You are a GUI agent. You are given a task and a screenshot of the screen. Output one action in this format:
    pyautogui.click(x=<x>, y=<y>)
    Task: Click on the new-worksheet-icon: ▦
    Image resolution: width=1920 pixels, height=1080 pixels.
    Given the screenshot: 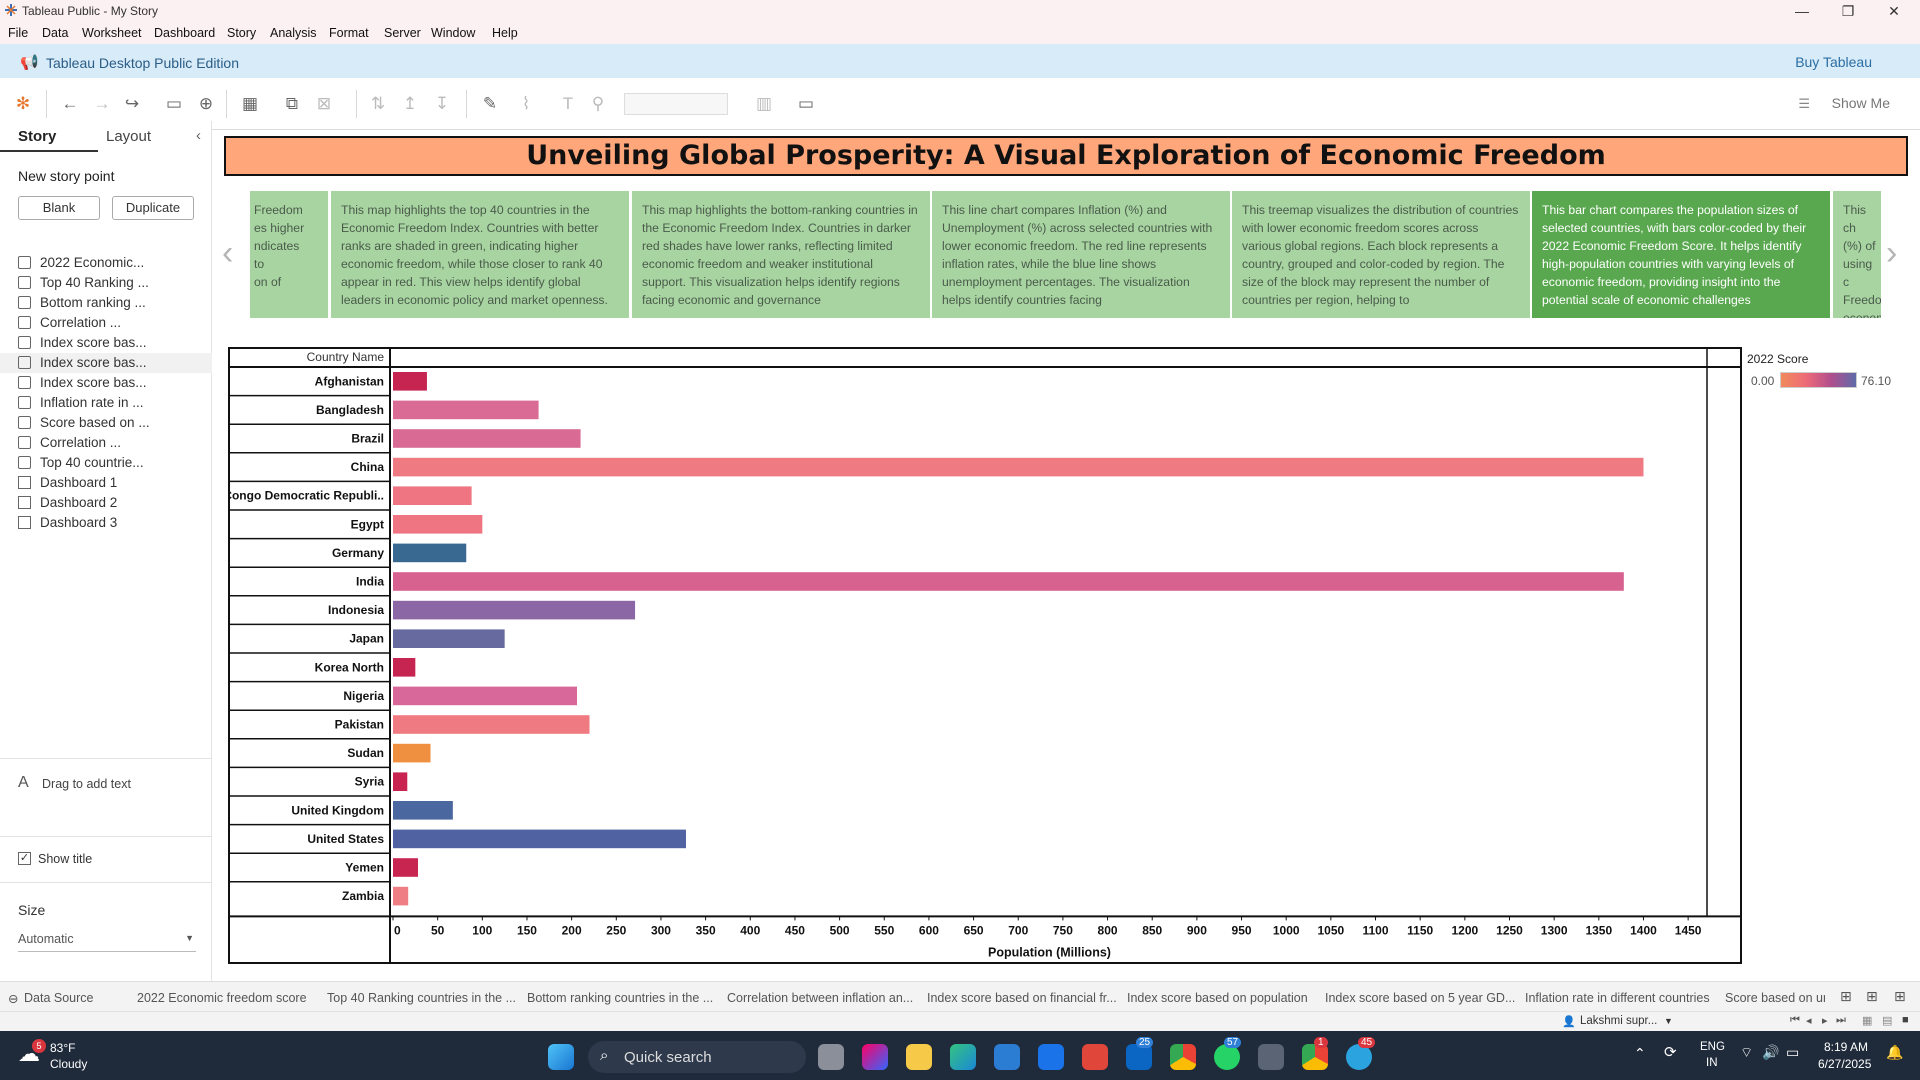 What is the action you would take?
    pyautogui.click(x=250, y=104)
    